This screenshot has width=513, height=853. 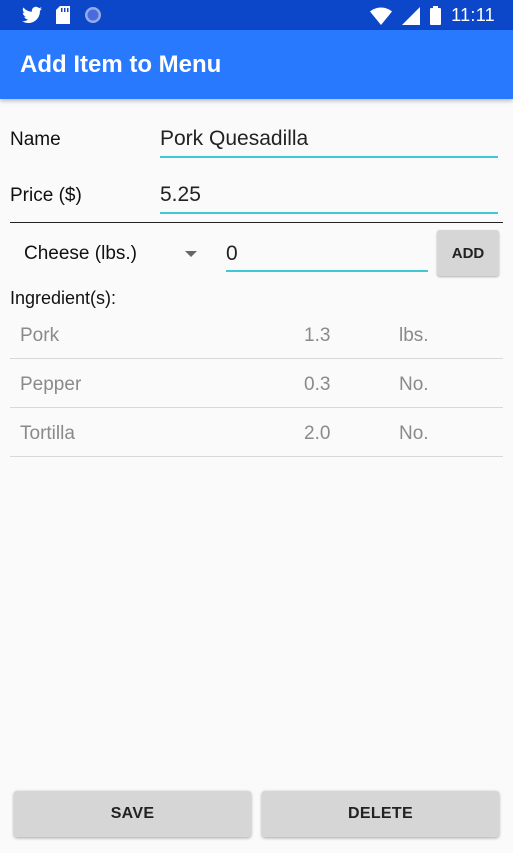 I want to click on price-label: Price ($), so click(x=46, y=195).